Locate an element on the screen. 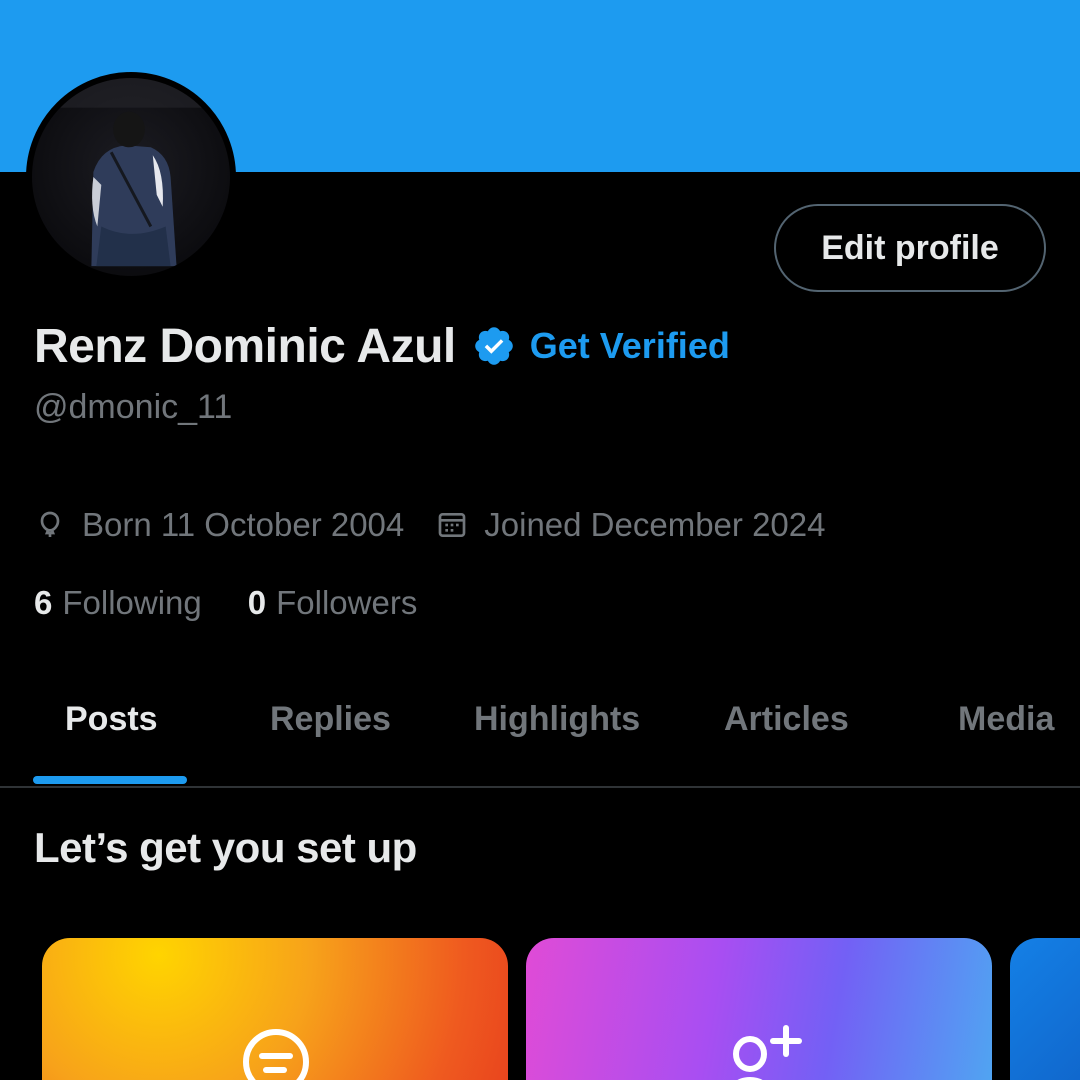 This screenshot has height=1080, width=1080. user-handle: @dmonic_11 is located at coordinates (133, 407).